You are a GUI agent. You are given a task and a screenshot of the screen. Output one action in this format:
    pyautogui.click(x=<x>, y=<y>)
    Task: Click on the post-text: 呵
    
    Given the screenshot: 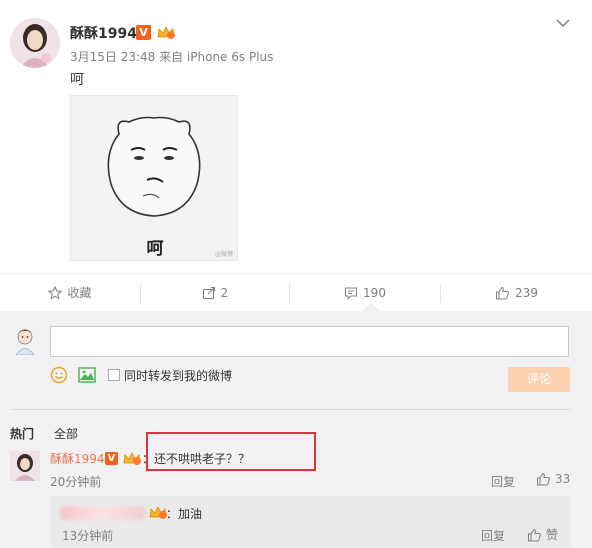 What is the action you would take?
    pyautogui.click(x=77, y=80)
    